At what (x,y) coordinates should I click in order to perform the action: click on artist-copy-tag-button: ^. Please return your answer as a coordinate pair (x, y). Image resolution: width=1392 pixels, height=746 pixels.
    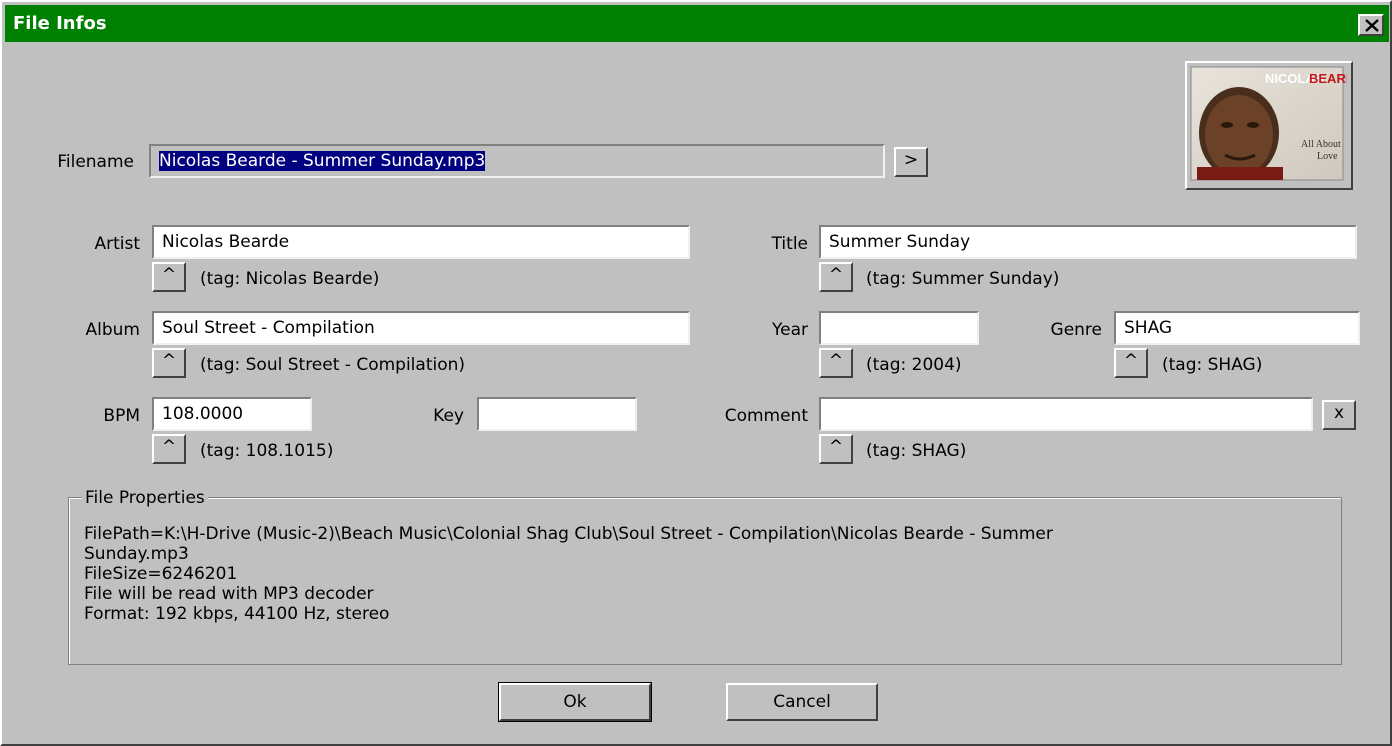
    Looking at the image, I should click on (169, 277).